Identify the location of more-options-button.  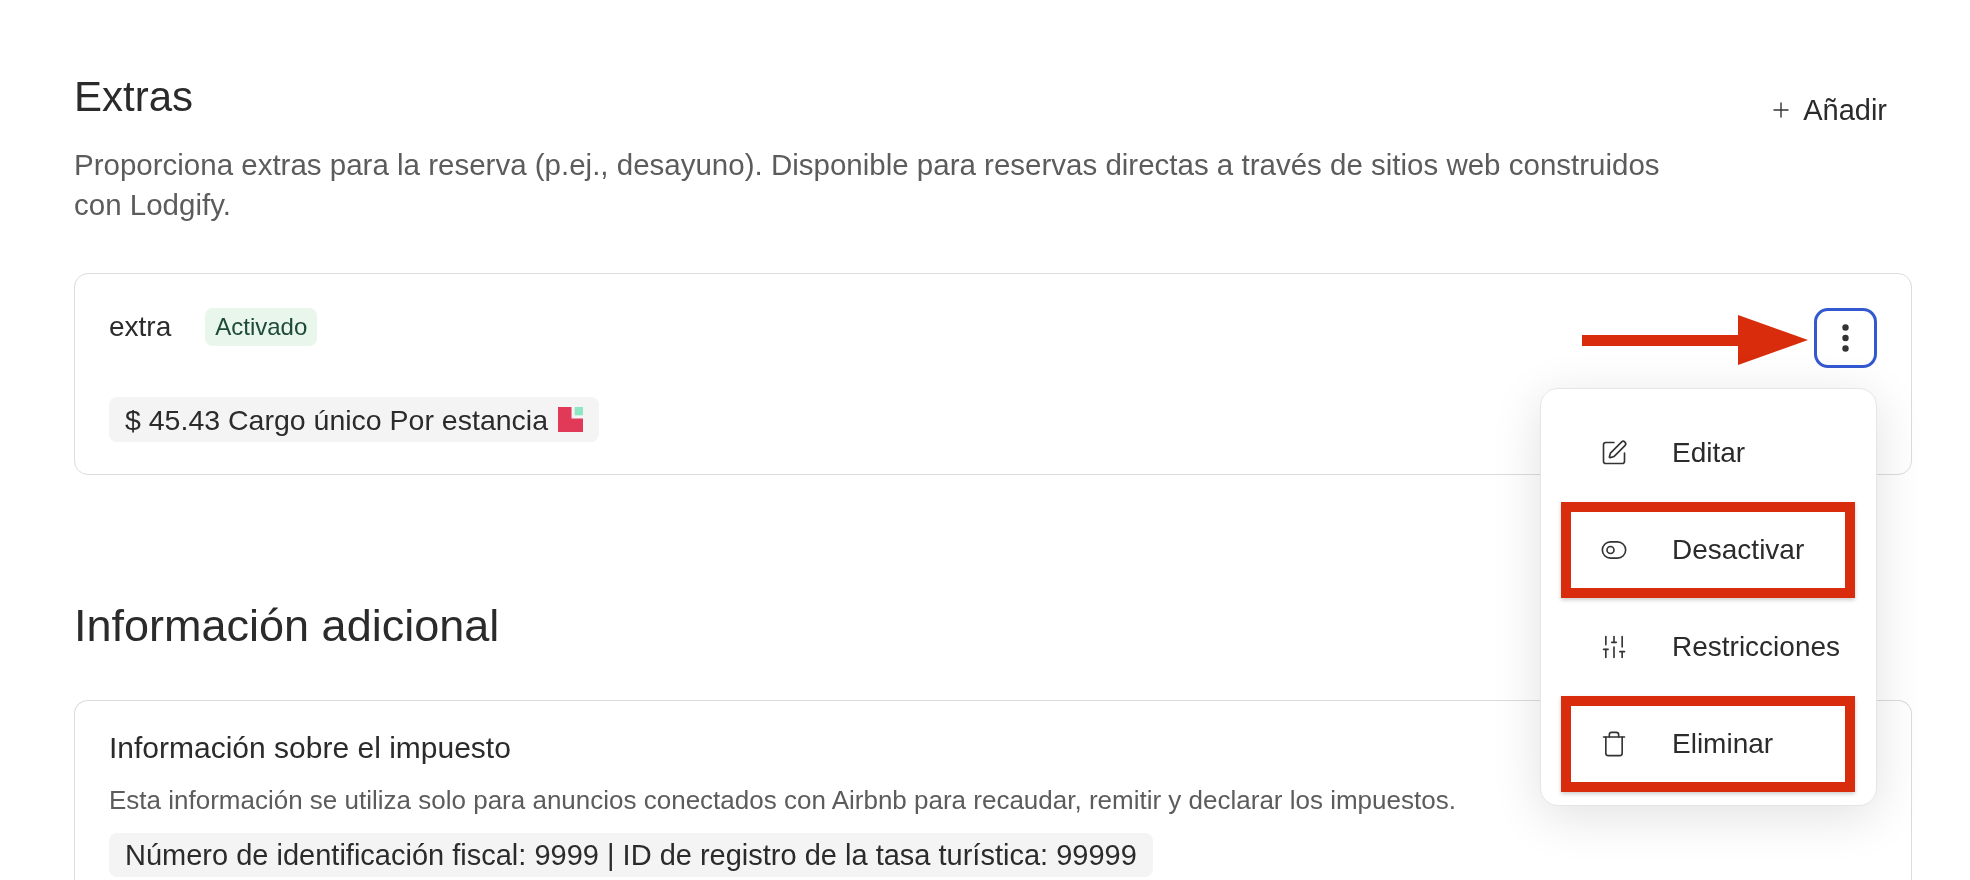
(1845, 338).